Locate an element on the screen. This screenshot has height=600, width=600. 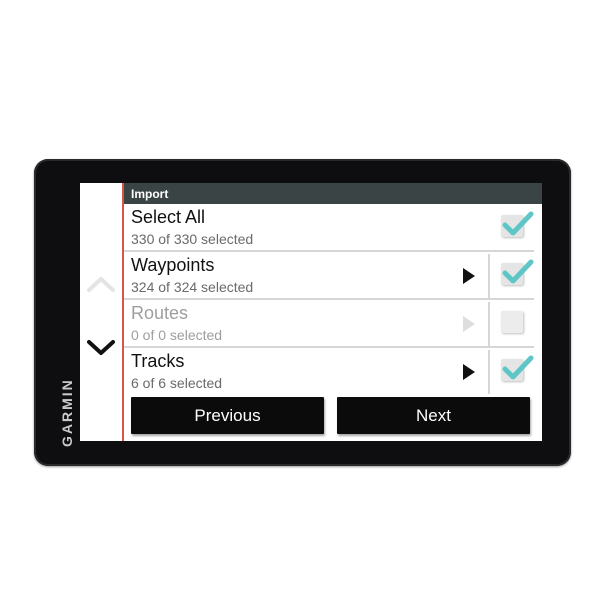
tracks-checkbox is located at coordinates (517, 369).